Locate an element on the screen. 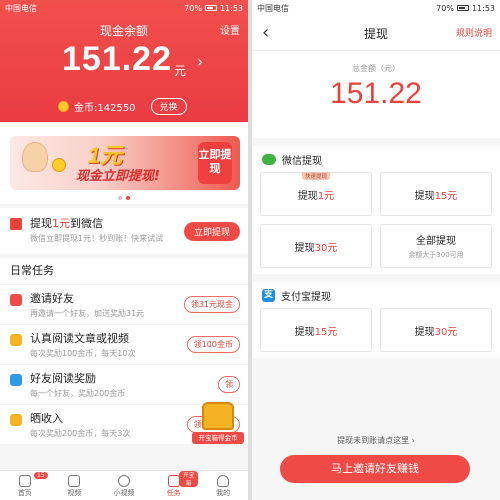 Image resolution: width=500 pixels, height=500 pixels. tab-video: 视频 is located at coordinates (75, 485).